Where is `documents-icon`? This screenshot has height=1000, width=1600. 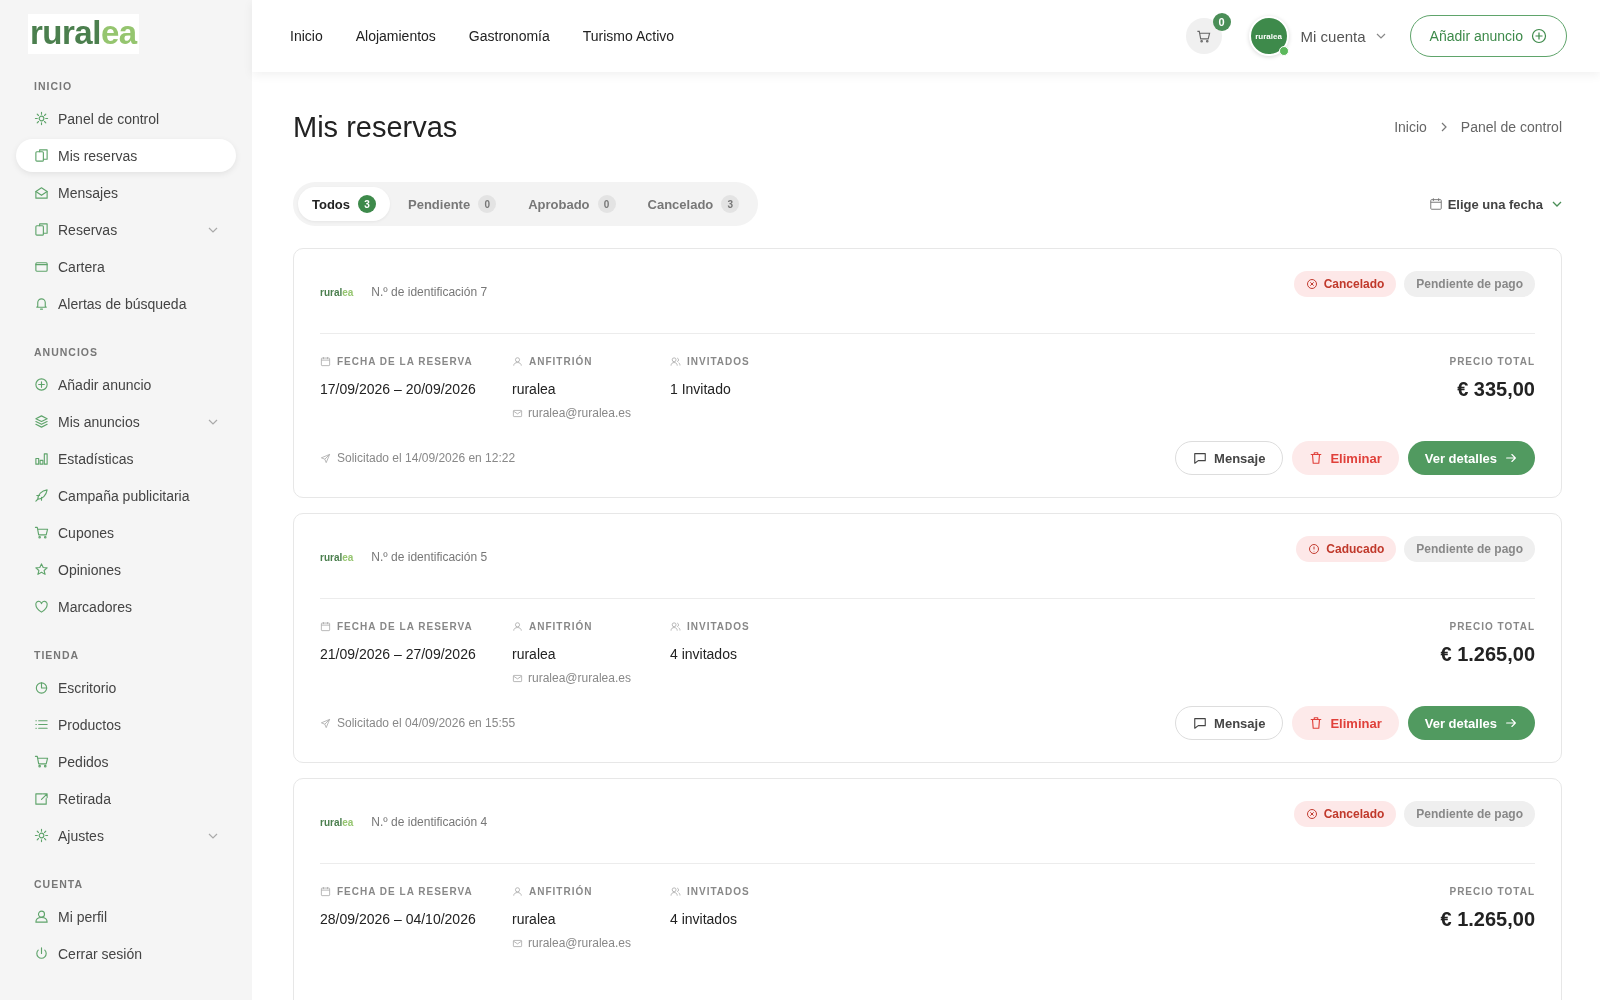 documents-icon is located at coordinates (41, 229).